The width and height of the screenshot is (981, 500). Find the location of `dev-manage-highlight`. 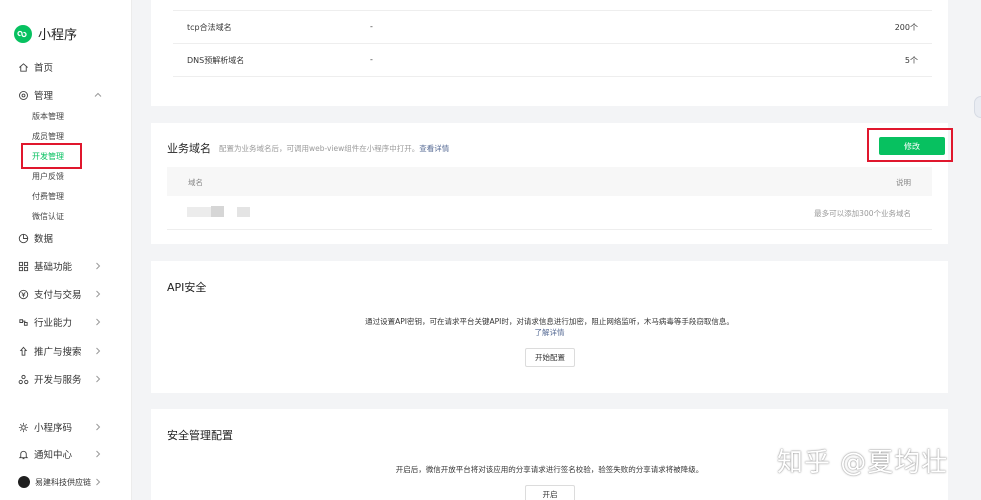

dev-manage-highlight is located at coordinates (51, 156).